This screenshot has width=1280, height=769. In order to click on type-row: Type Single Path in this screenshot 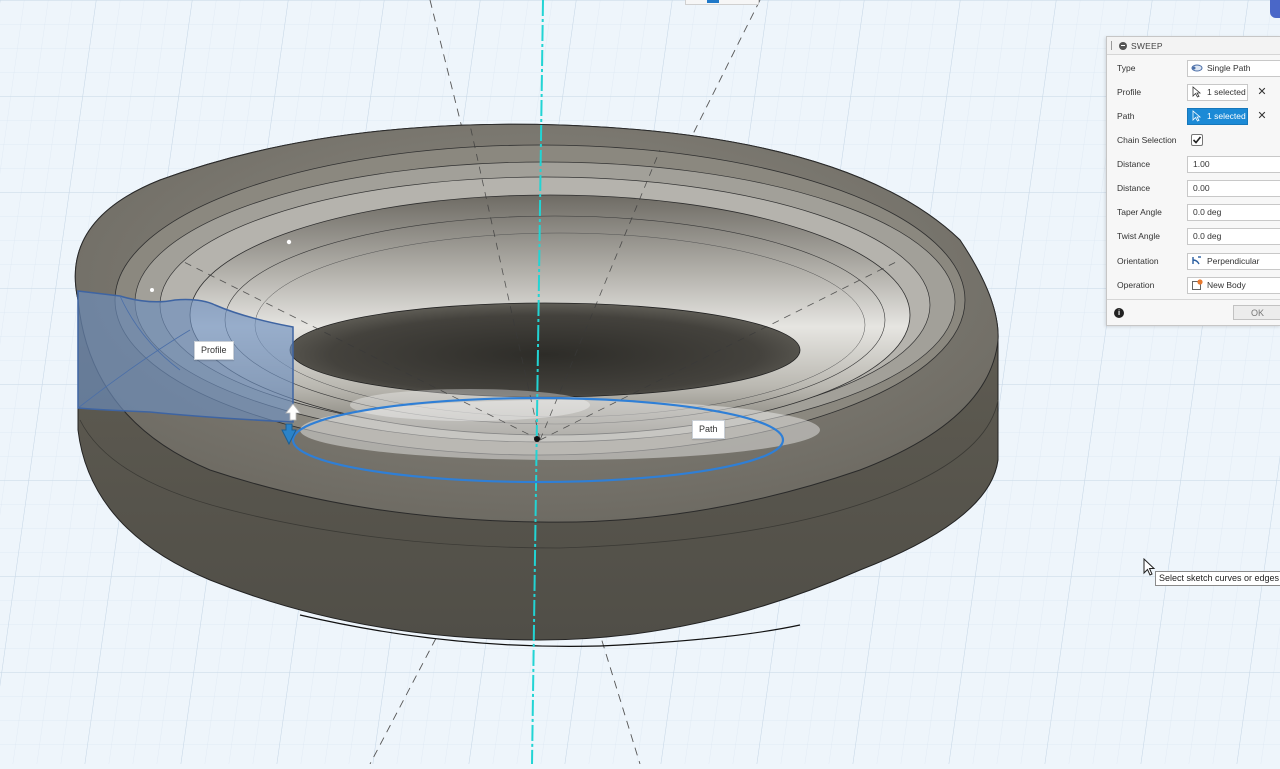, I will do `click(1193, 68)`.